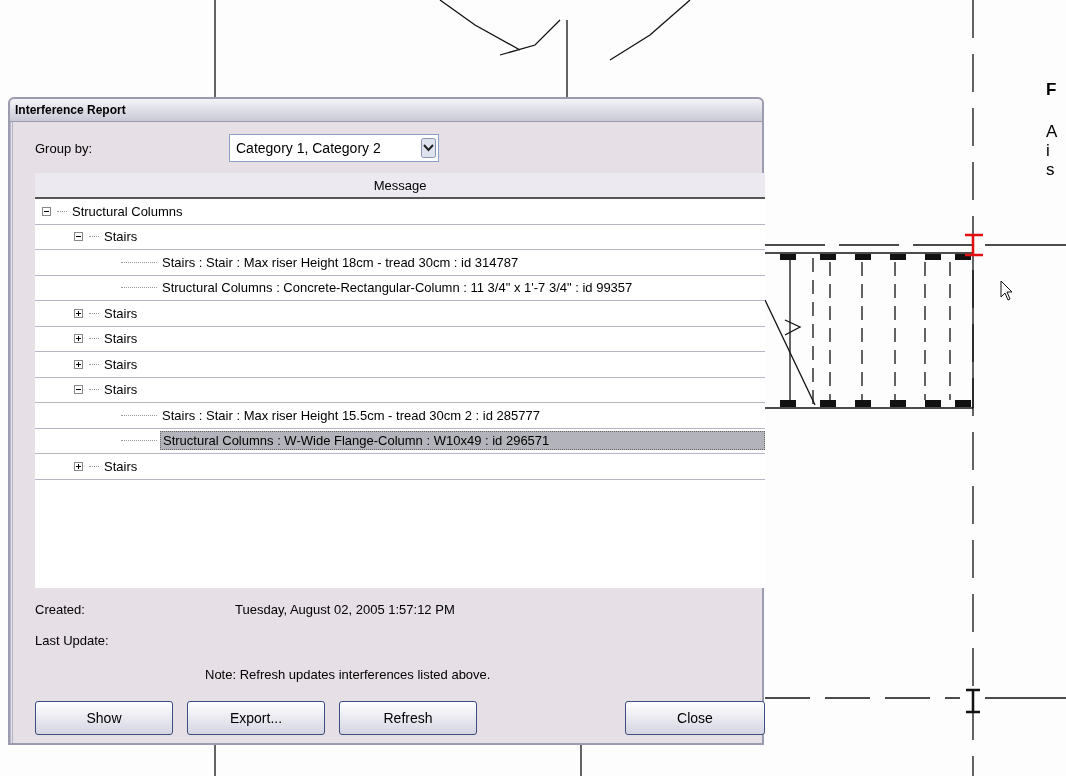 The width and height of the screenshot is (1066, 776). What do you see at coordinates (64, 148) in the screenshot?
I see `group-by-label: Group by:` at bounding box center [64, 148].